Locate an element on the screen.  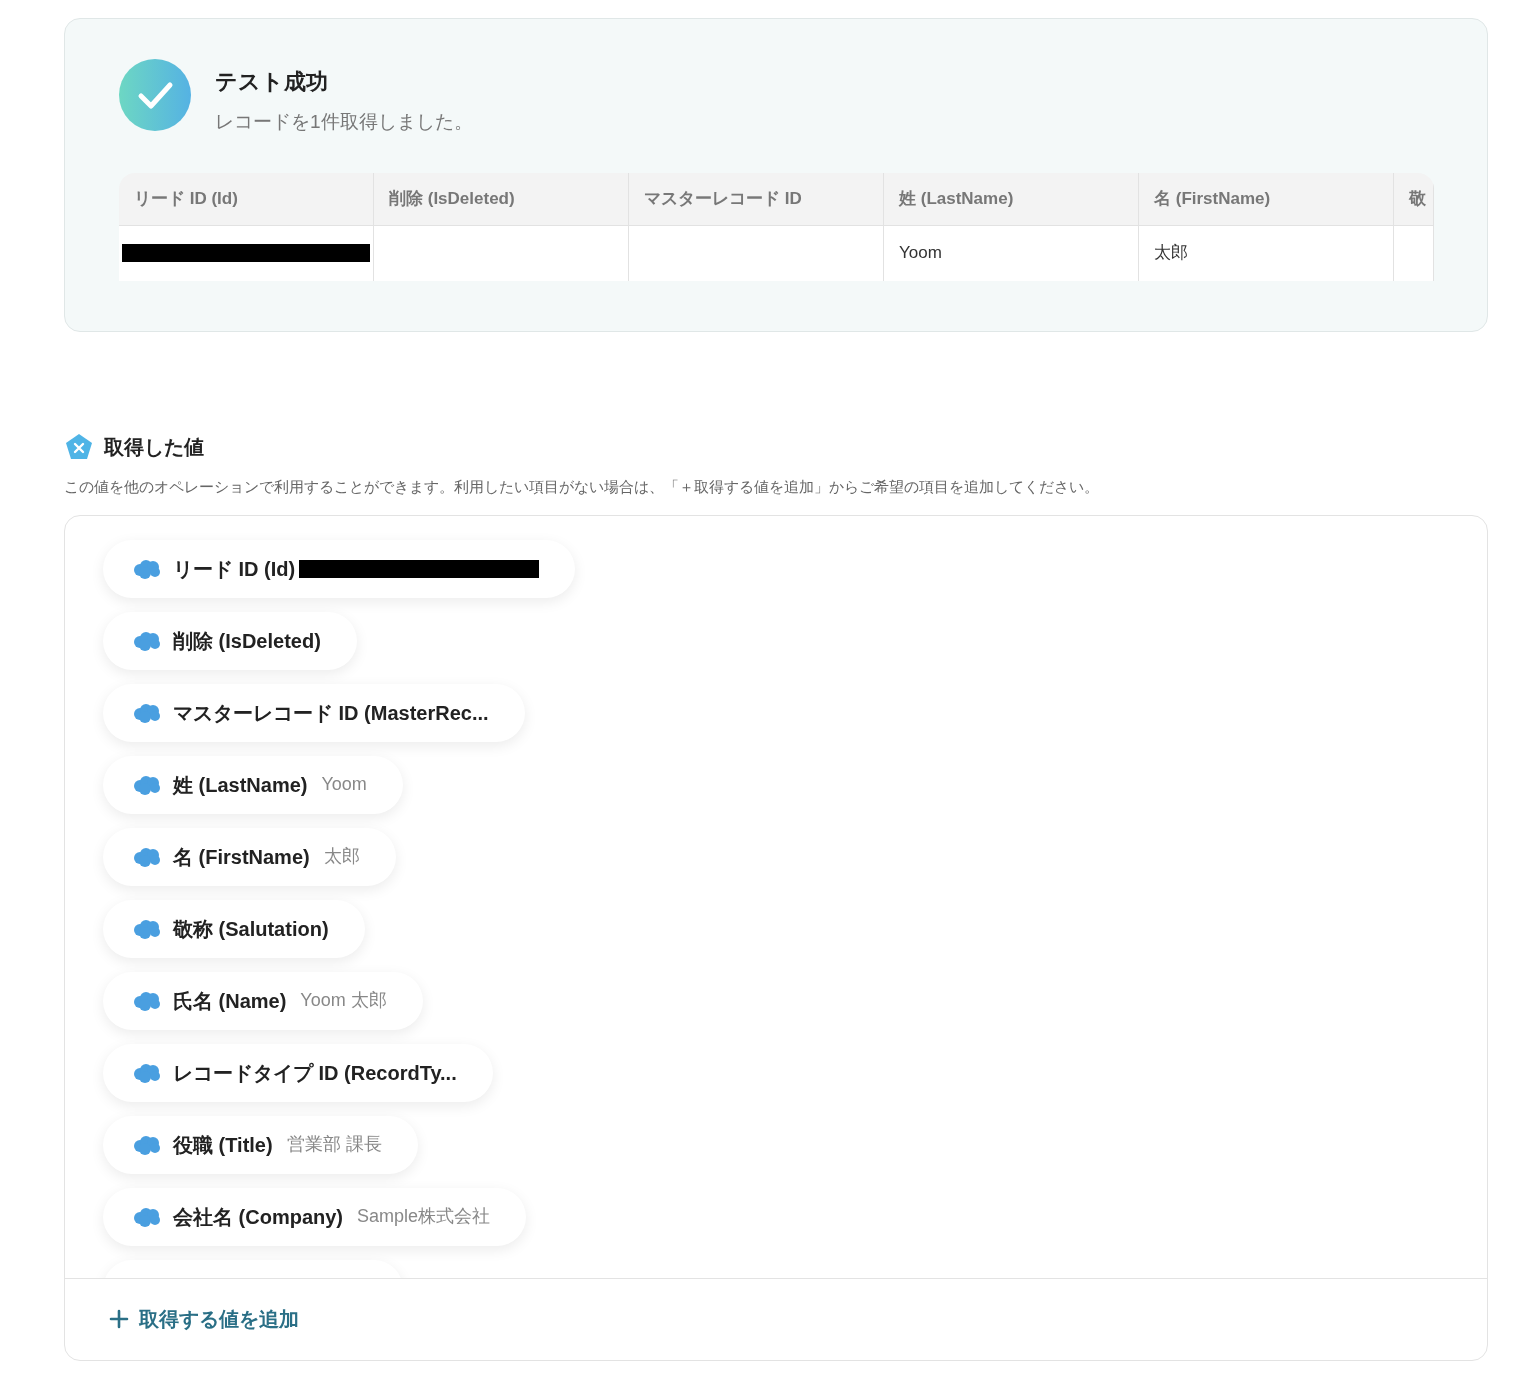
chip-value: 営業部 課長 is located at coordinates (334, 1144).